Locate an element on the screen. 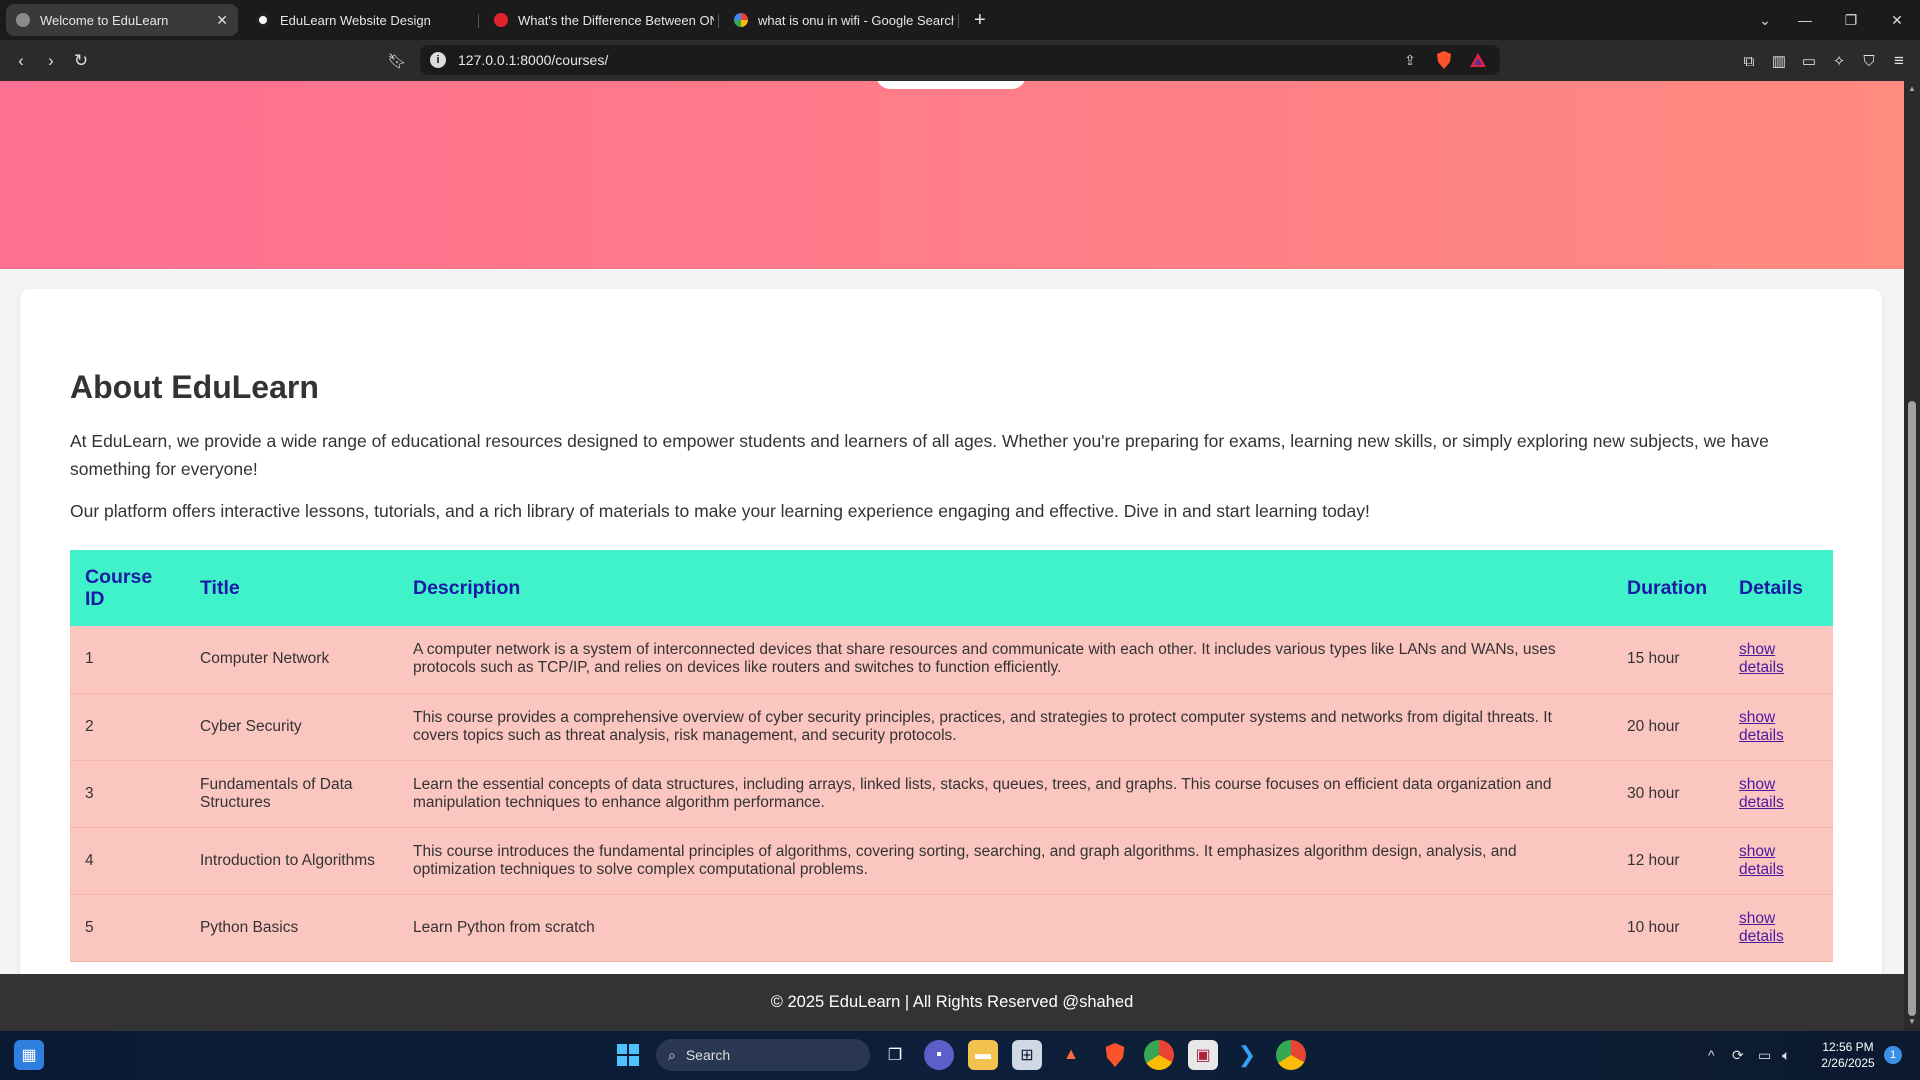 The width and height of the screenshot is (1920, 1080). bookmark-icon: 🔖︎ is located at coordinates (397, 61).